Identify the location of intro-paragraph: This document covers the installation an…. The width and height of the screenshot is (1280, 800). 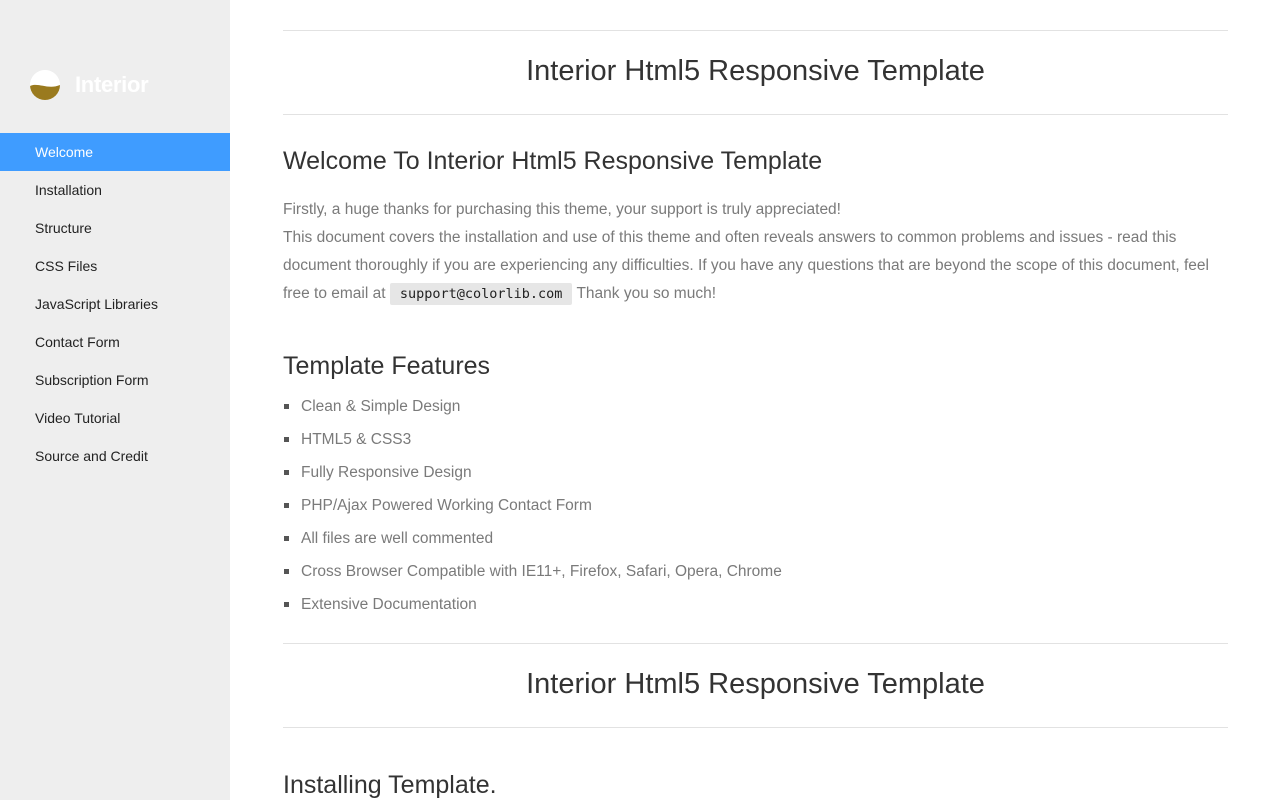
(755, 266).